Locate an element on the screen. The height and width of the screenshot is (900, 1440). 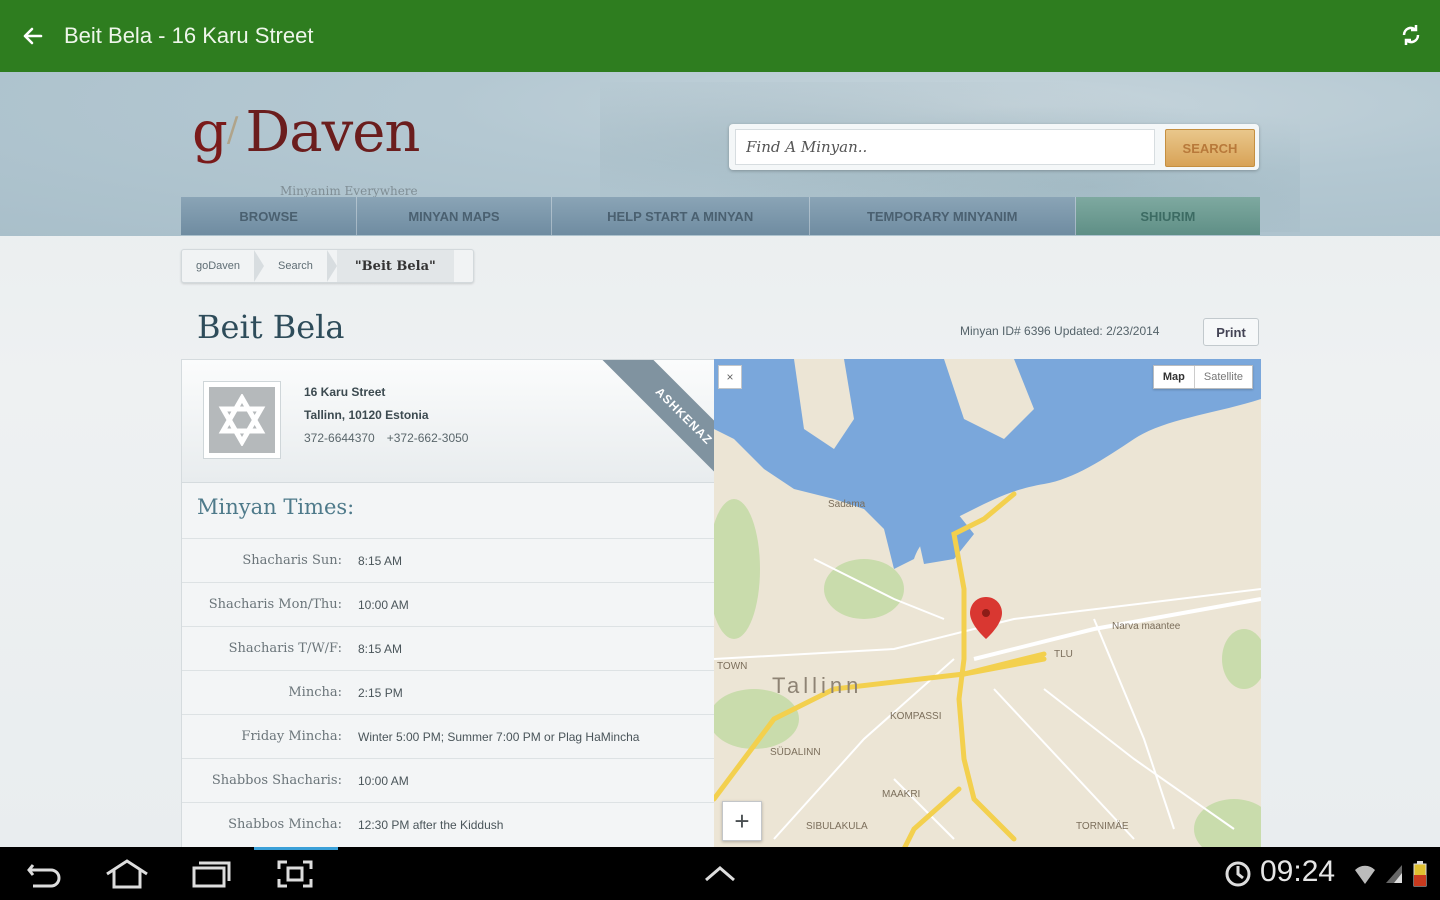
breadcrumb-godaven: goDaven is located at coordinates (218, 266).